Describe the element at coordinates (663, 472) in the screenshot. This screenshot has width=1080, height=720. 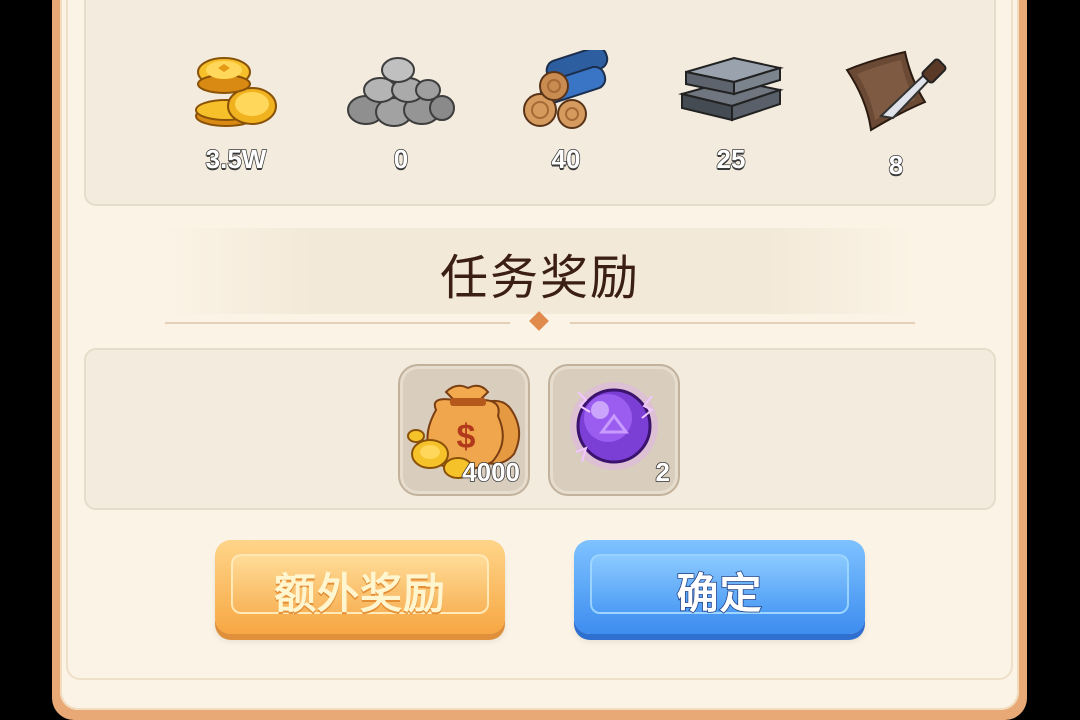
I see `reward-orb-count: 2` at that location.